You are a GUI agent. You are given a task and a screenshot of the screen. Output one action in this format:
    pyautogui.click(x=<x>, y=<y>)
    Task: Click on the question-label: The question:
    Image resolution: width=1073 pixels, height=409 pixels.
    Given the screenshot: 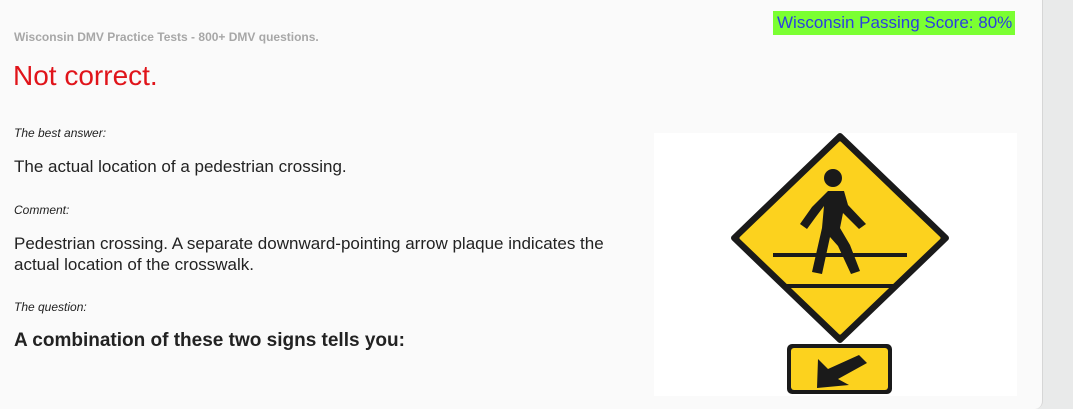 What is the action you would take?
    pyautogui.click(x=50, y=307)
    